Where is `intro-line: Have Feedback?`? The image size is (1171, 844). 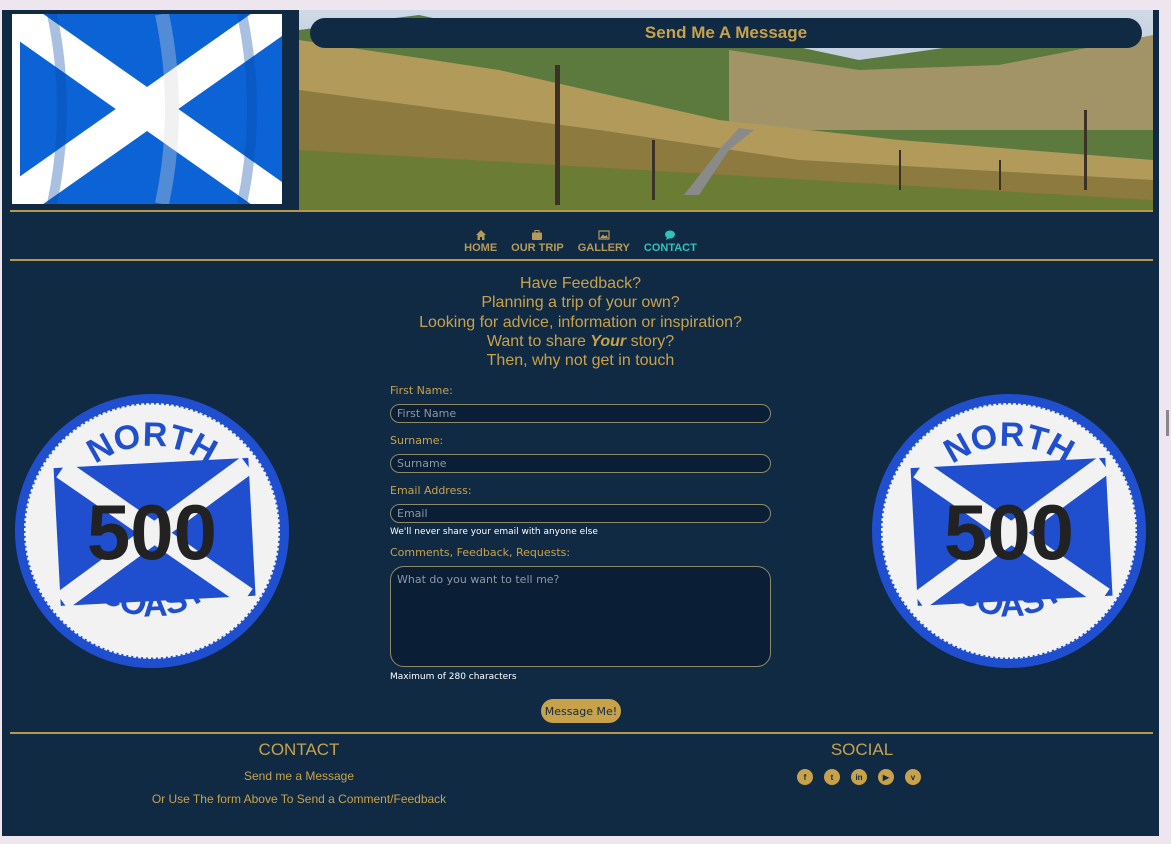
intro-line: Have Feedback? is located at coordinates (580, 283).